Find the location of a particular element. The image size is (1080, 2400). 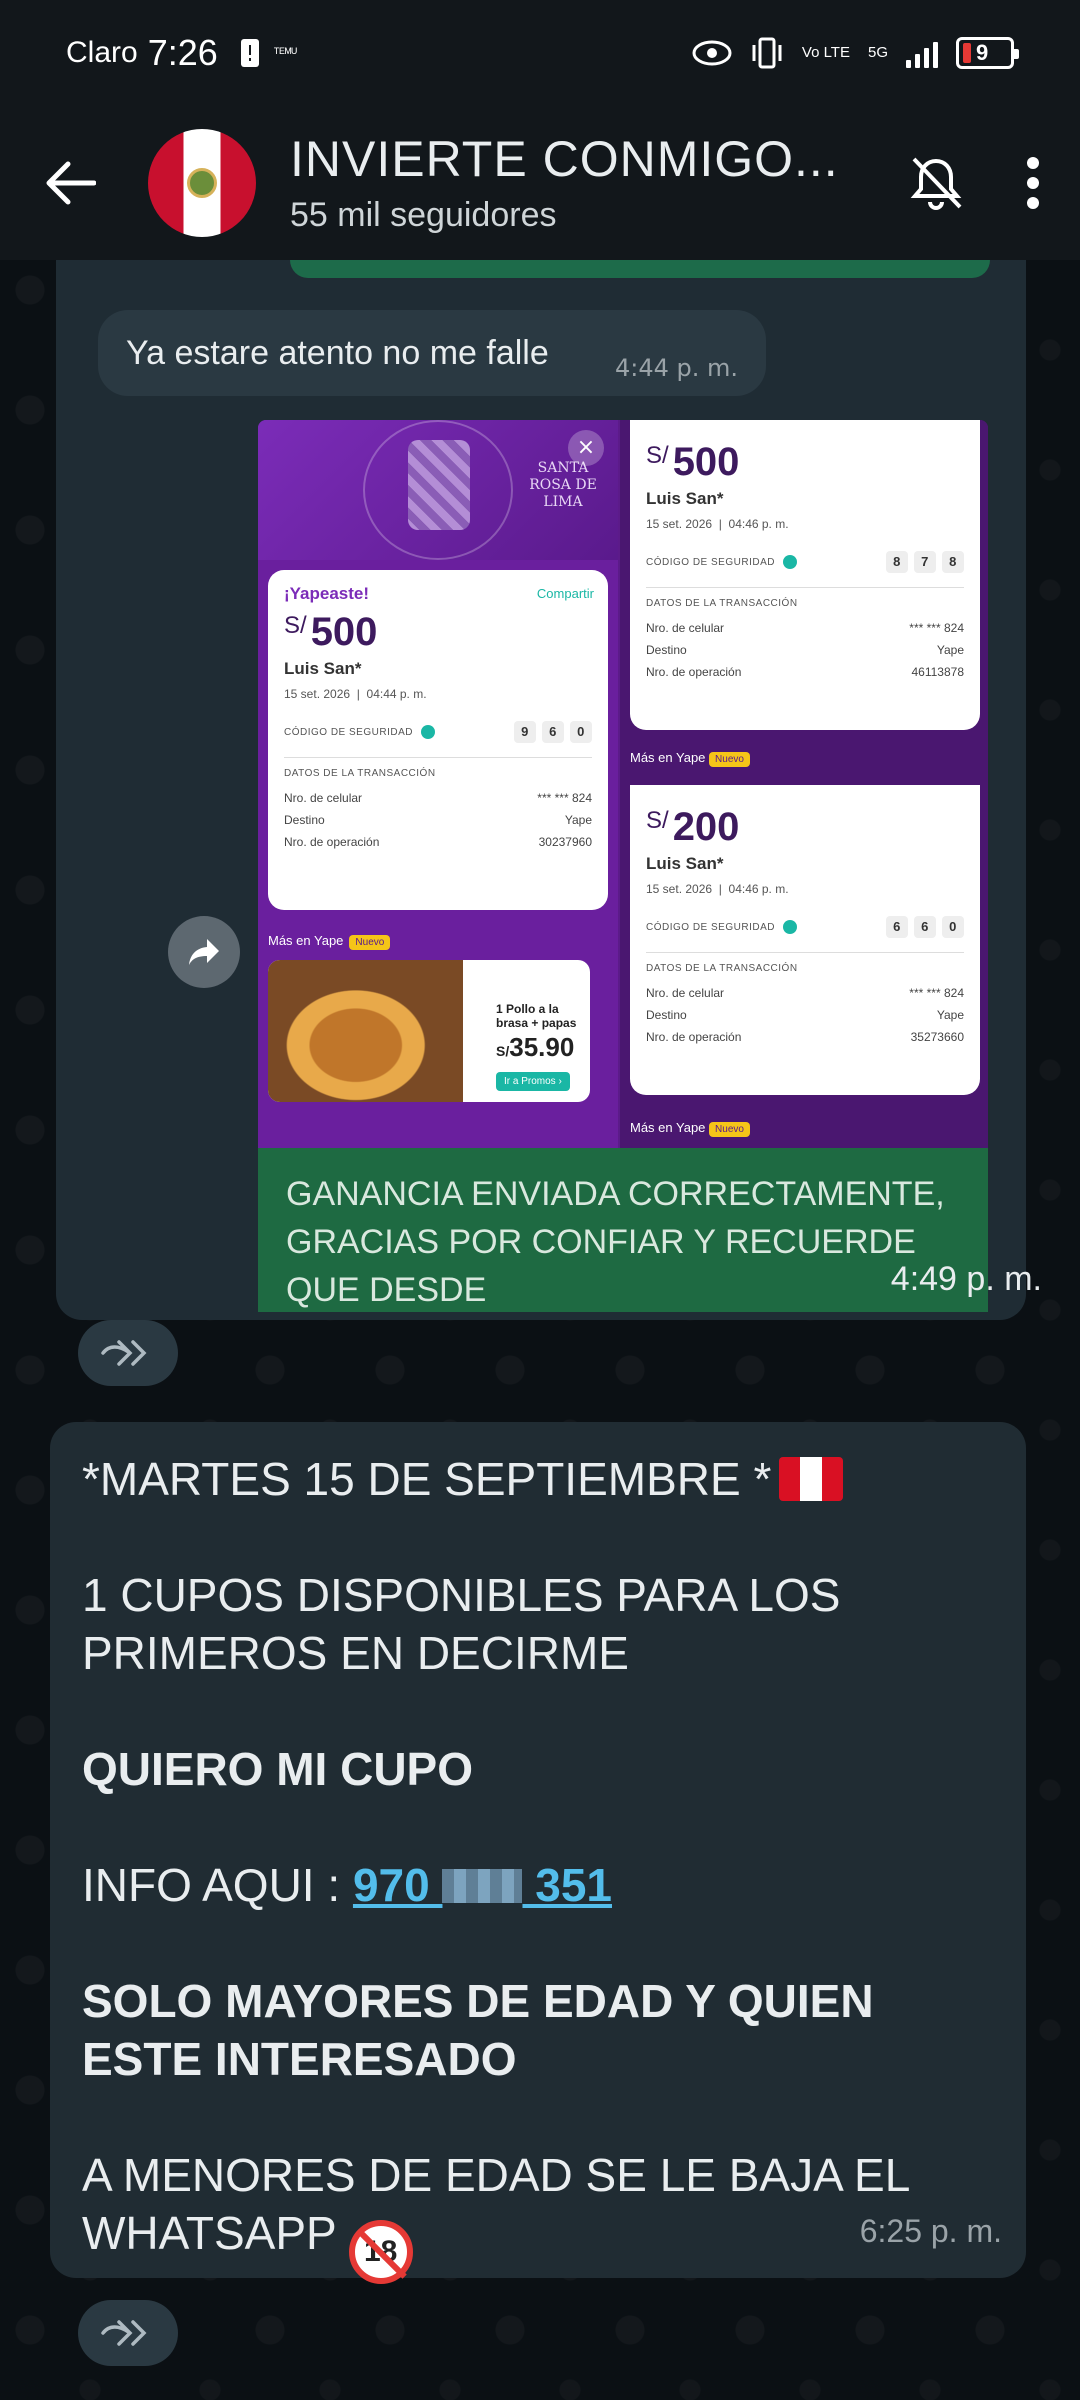

vibrate-icon is located at coordinates (767, 52).